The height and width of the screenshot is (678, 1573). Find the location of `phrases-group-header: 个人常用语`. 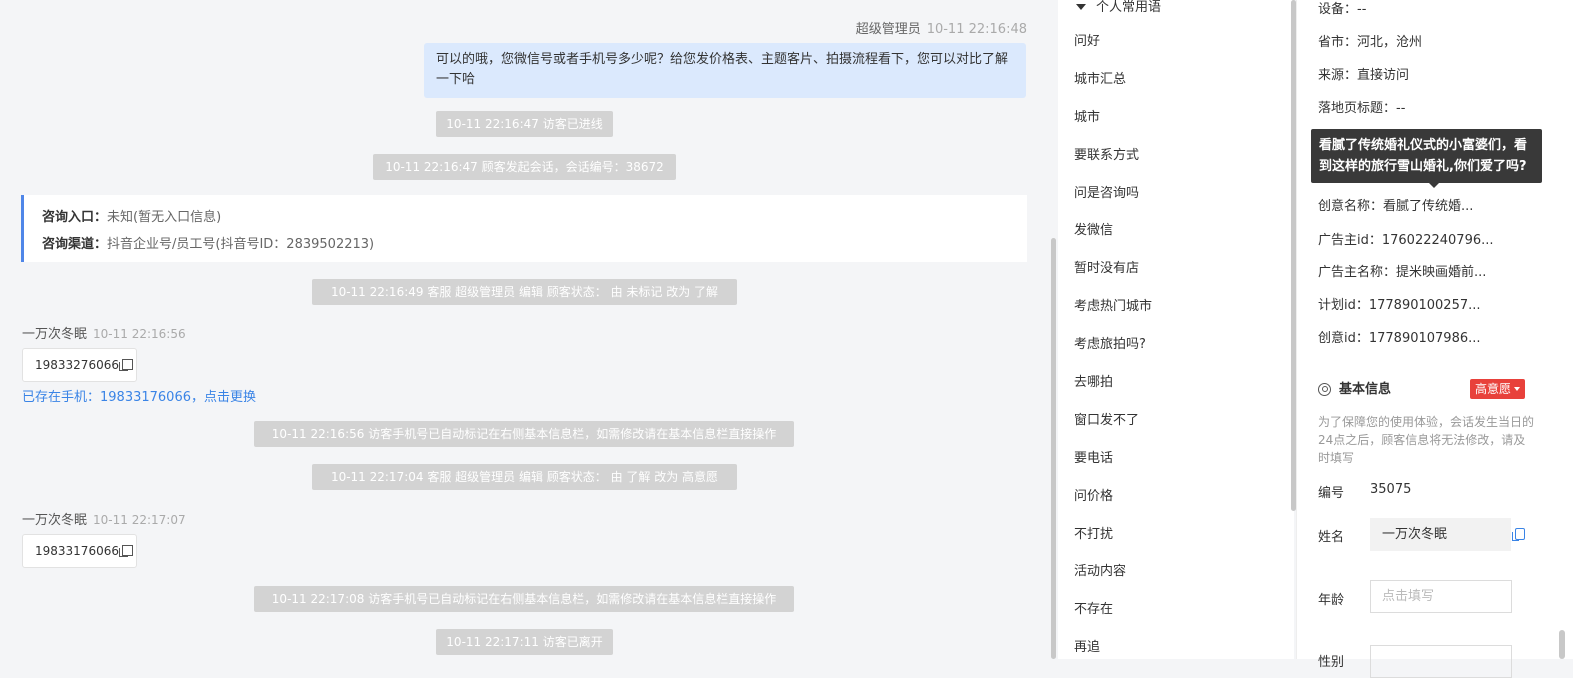

phrases-group-header: 个人常用语 is located at coordinates (1118, 7).